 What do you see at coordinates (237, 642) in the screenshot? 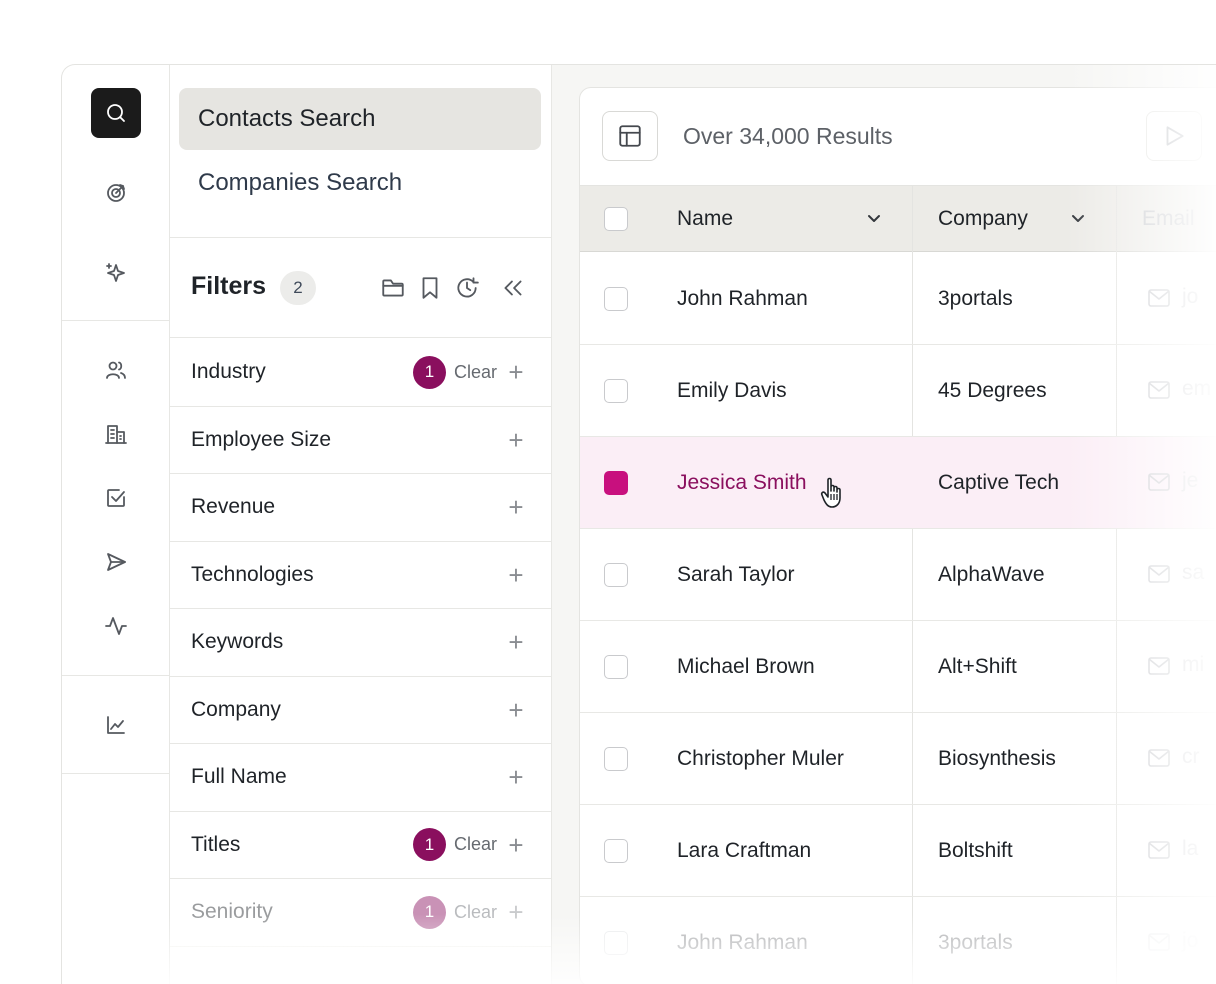
I see `filter-label: Keywords` at bounding box center [237, 642].